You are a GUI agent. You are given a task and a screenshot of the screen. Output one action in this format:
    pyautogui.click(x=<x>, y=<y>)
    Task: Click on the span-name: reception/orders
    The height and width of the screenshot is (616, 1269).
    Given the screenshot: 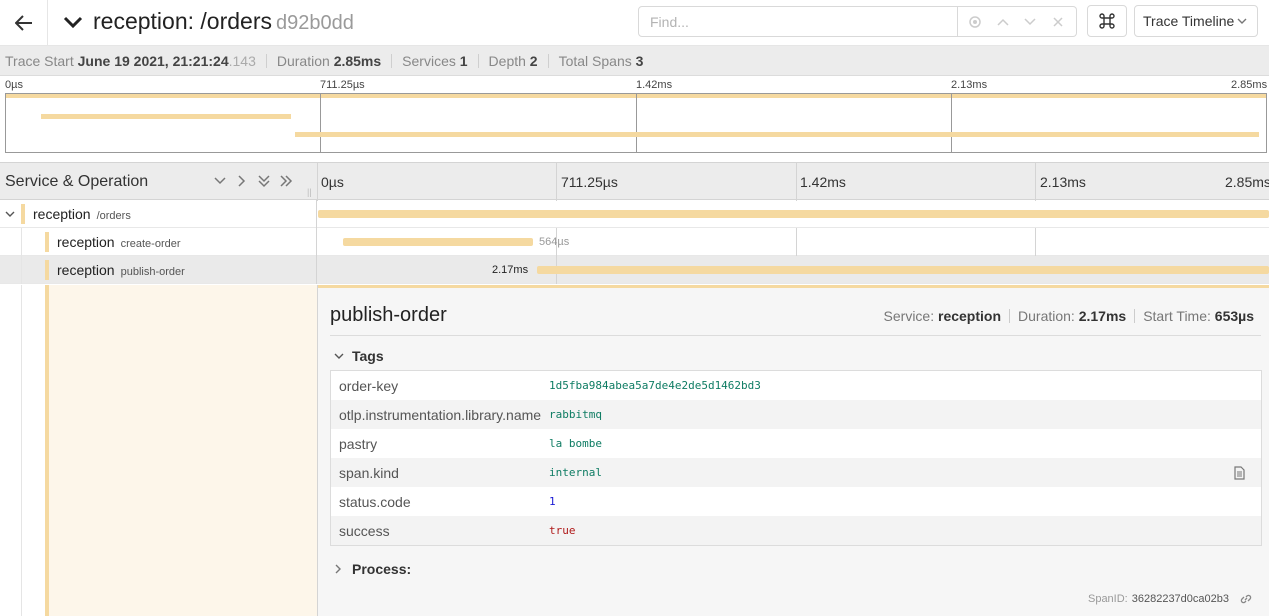 What is the action you would take?
    pyautogui.click(x=82, y=214)
    